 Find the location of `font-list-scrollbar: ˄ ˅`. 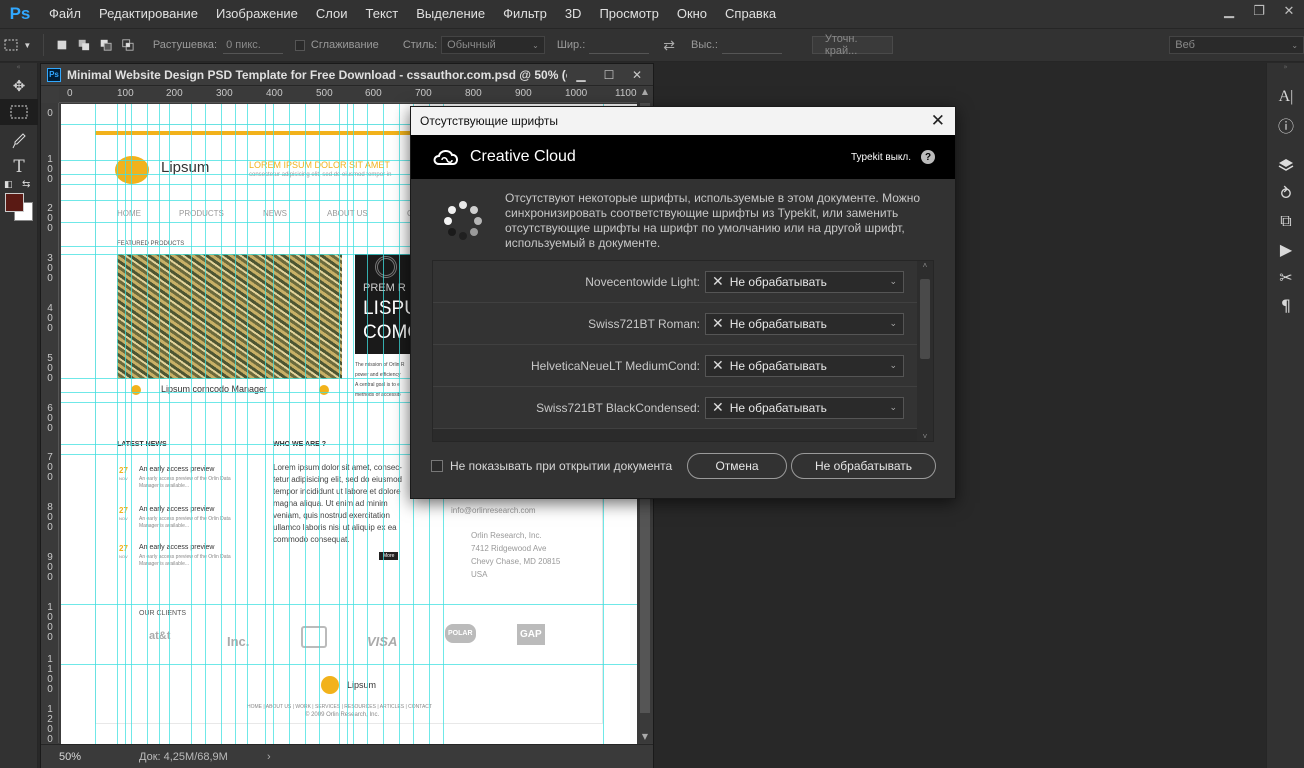

font-list-scrollbar: ˄ ˅ is located at coordinates (925, 351).